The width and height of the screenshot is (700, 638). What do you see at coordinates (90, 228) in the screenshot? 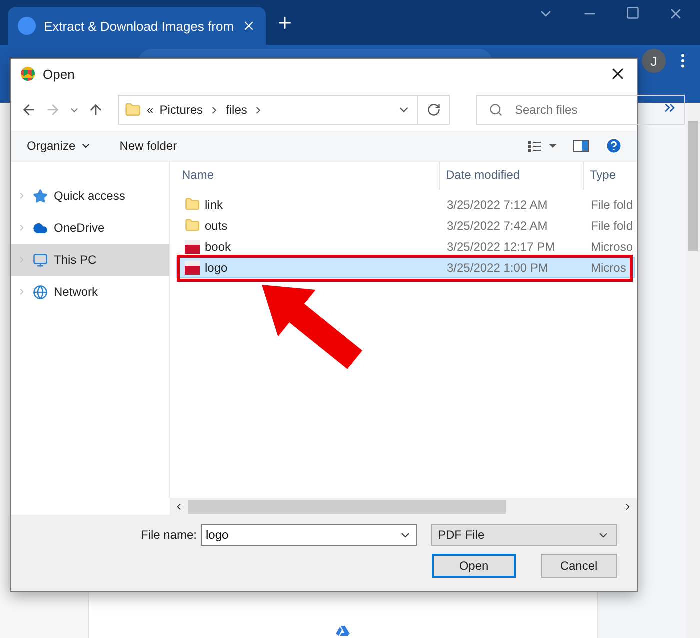
I see `nav-item: OneDrive` at bounding box center [90, 228].